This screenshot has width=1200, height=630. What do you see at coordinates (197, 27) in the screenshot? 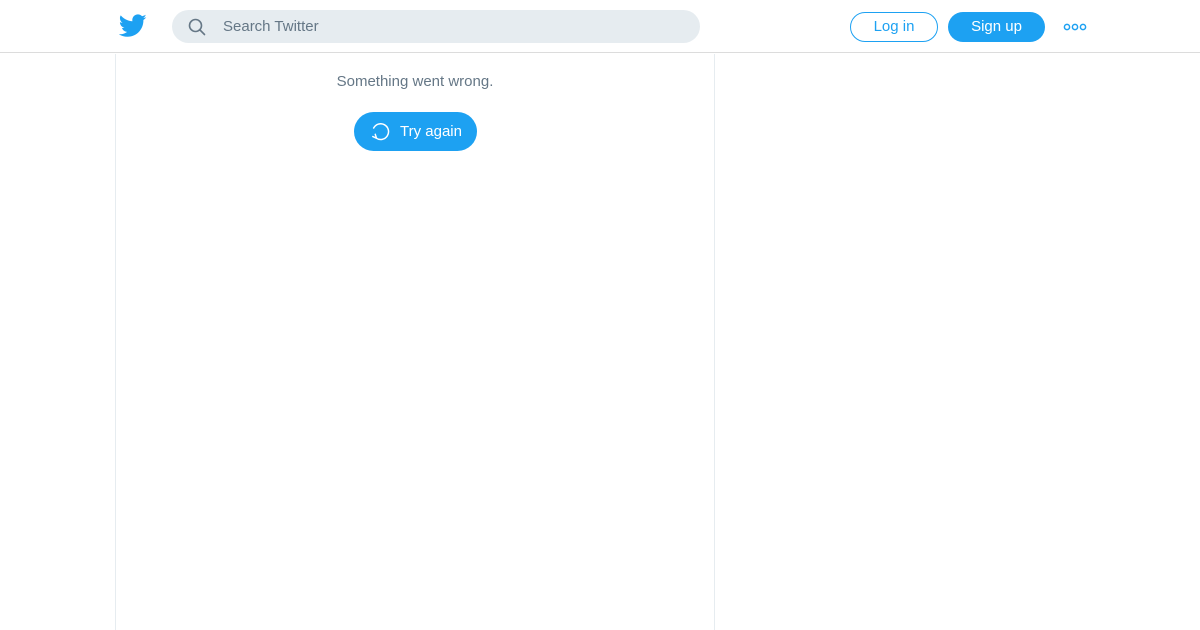
I see `search-icon` at bounding box center [197, 27].